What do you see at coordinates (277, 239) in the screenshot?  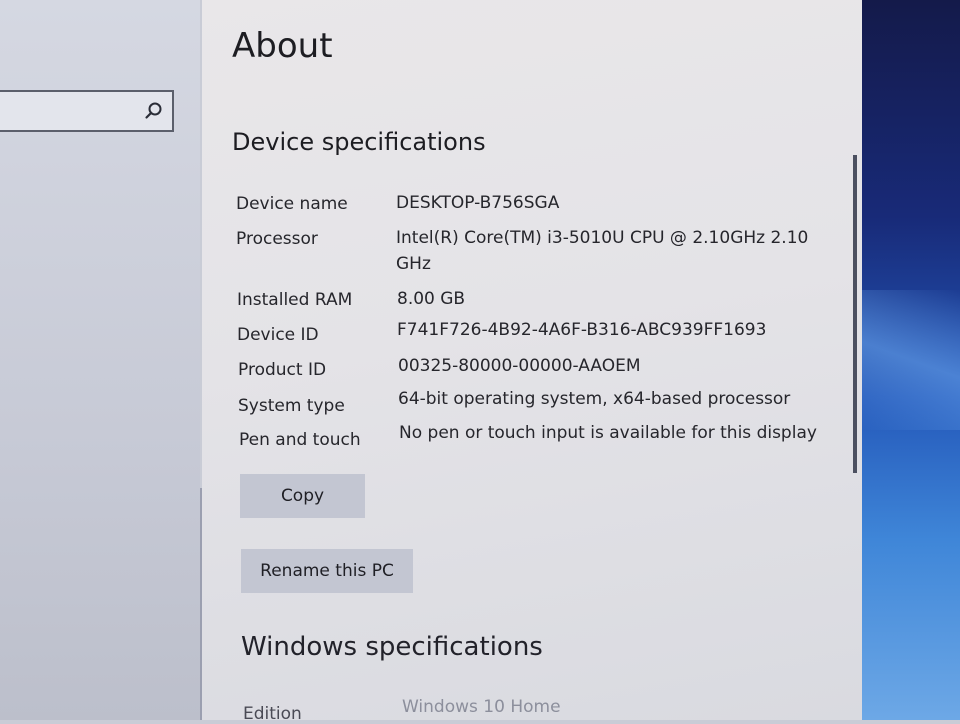 I see `spec-label-processor: Processor` at bounding box center [277, 239].